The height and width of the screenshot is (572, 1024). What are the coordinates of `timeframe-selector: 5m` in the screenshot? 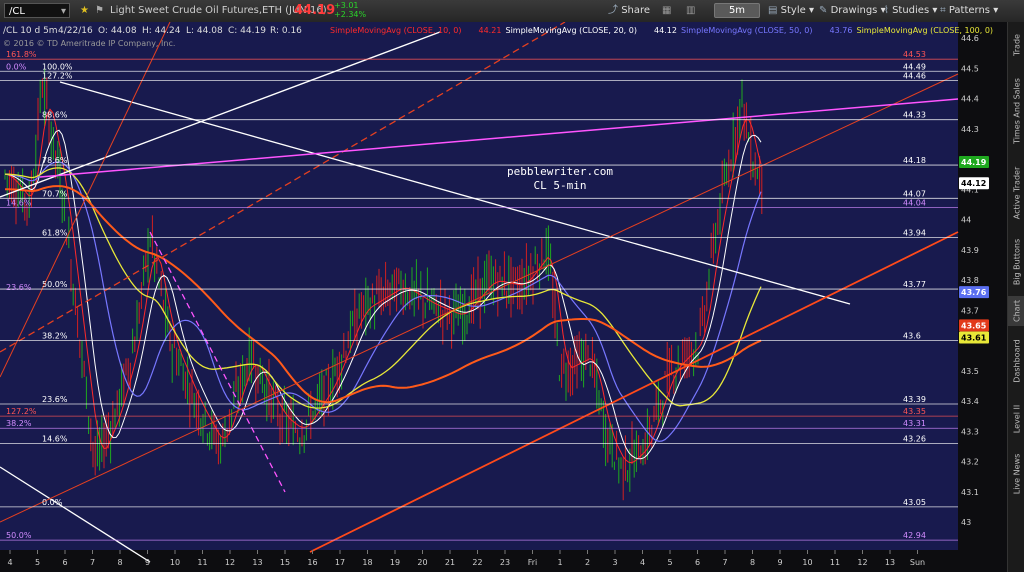 It's located at (737, 10).